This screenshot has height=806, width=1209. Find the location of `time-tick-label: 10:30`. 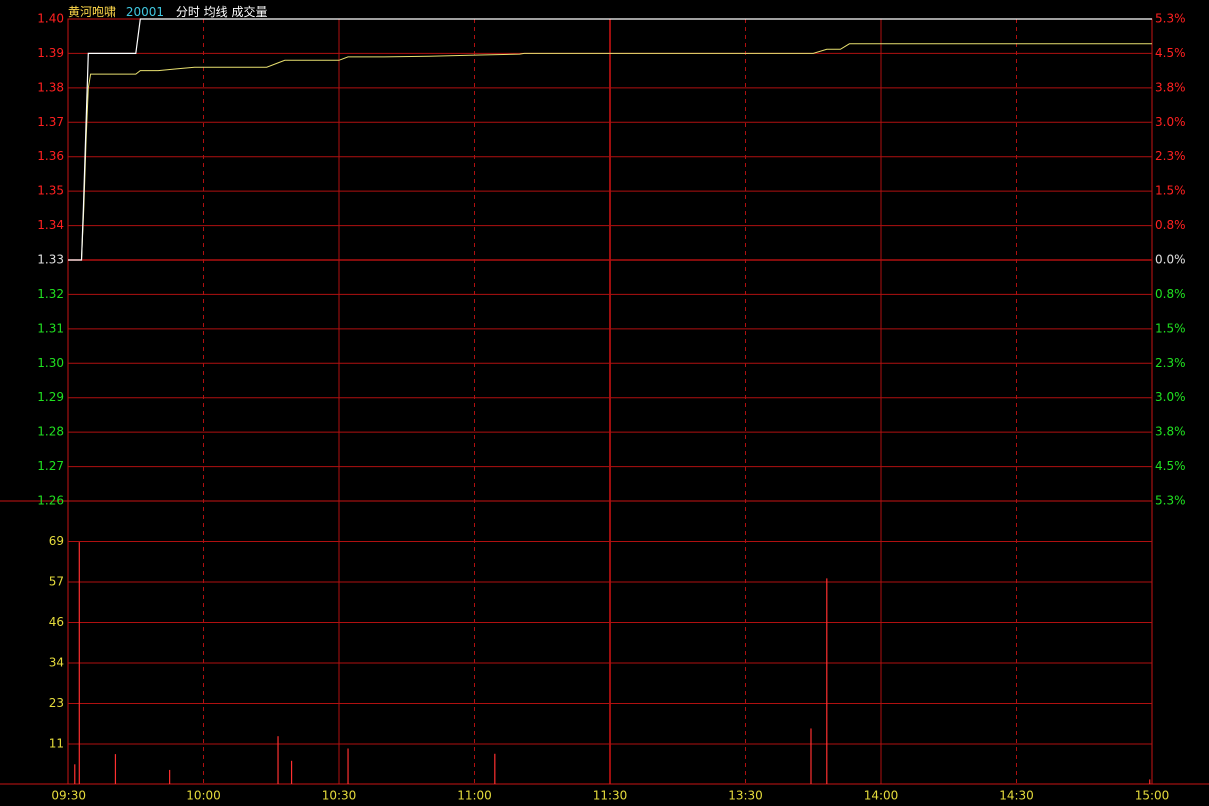

time-tick-label: 10:30 is located at coordinates (339, 796).